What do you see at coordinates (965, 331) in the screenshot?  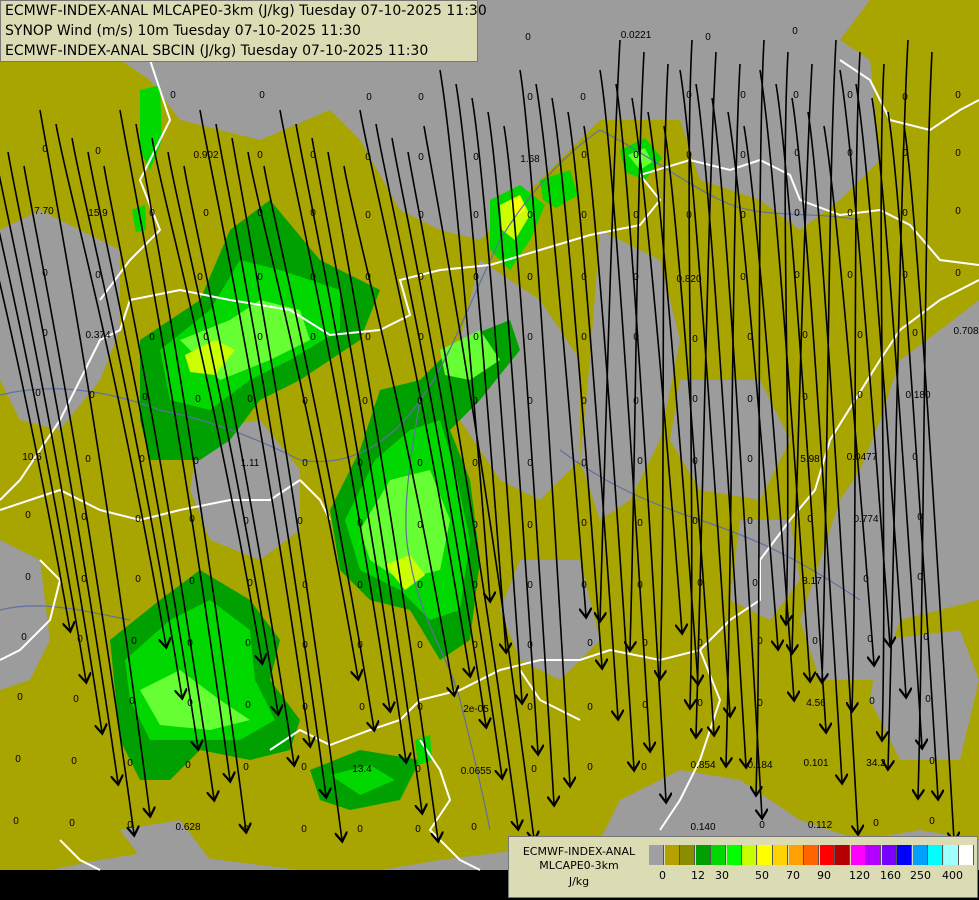 I see `sbcin-value: 0.708` at bounding box center [965, 331].